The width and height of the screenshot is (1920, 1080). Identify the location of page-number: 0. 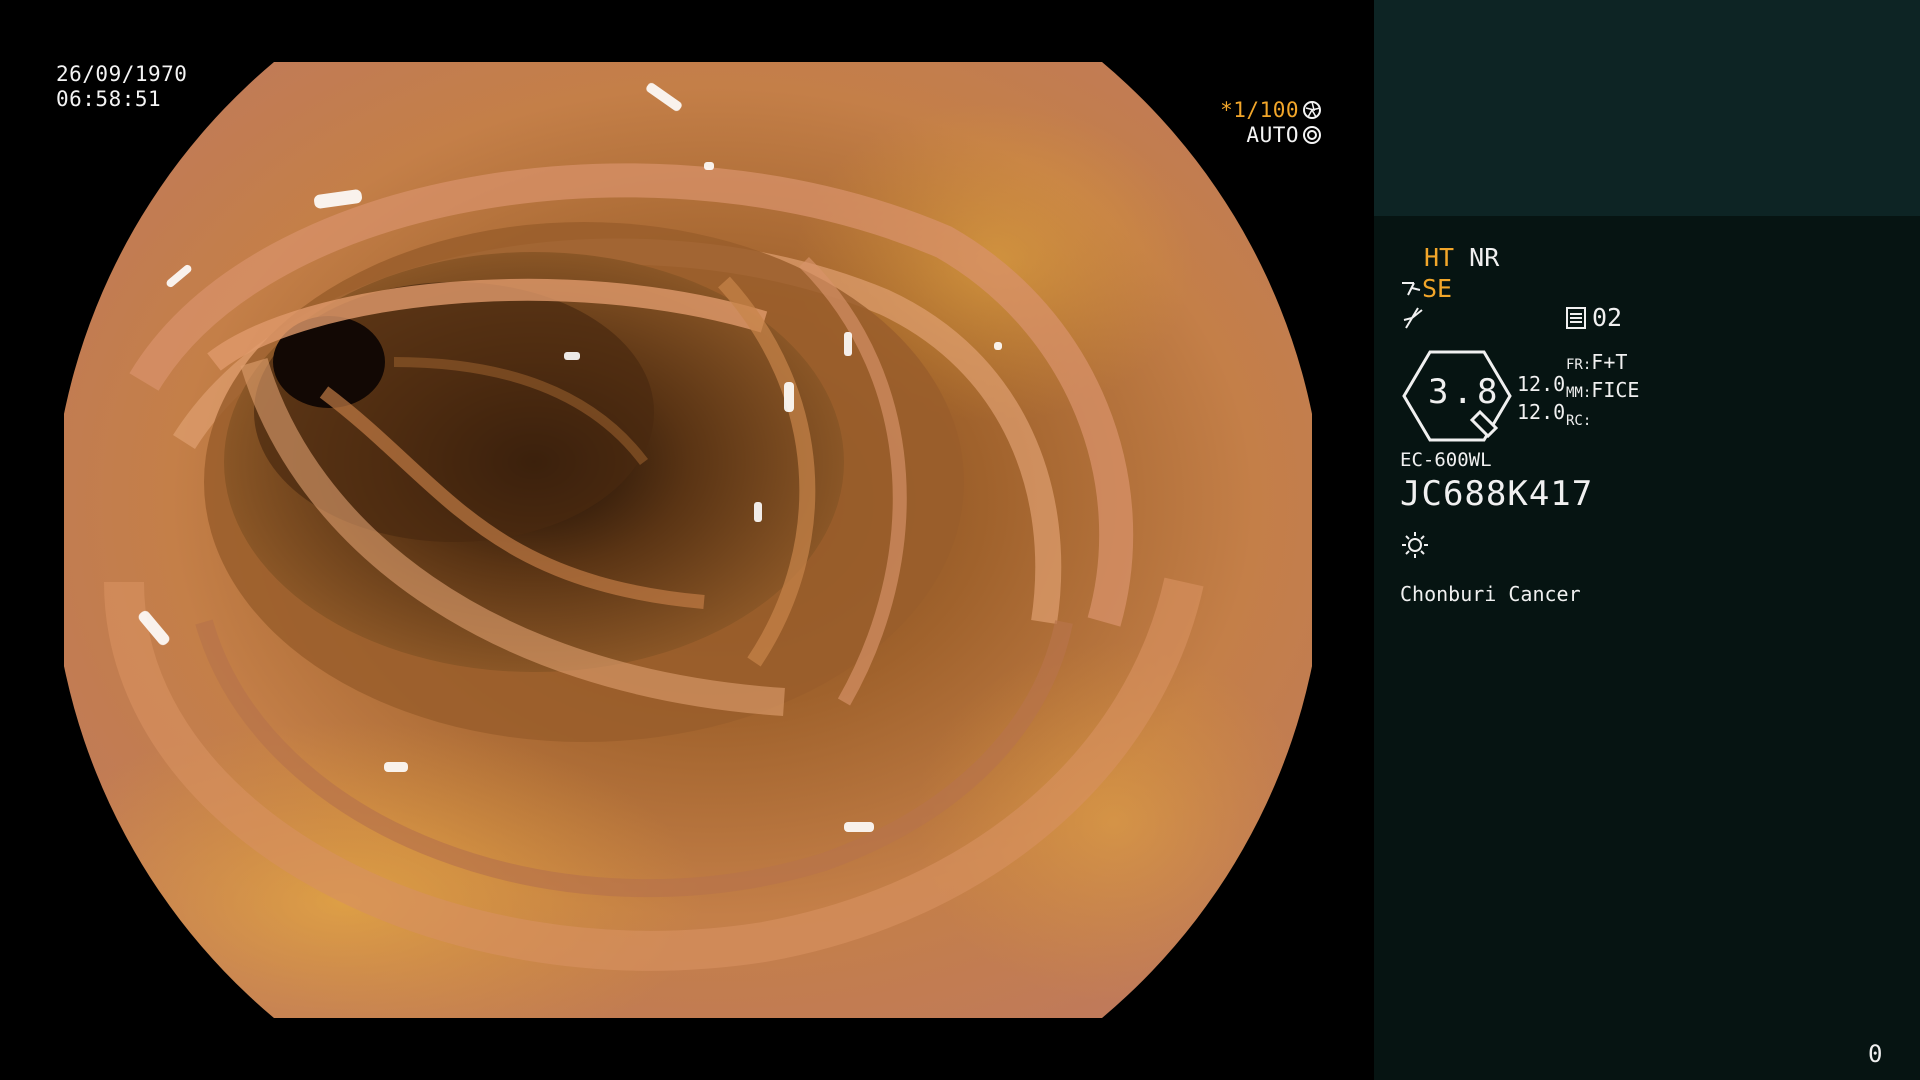
(1875, 1054).